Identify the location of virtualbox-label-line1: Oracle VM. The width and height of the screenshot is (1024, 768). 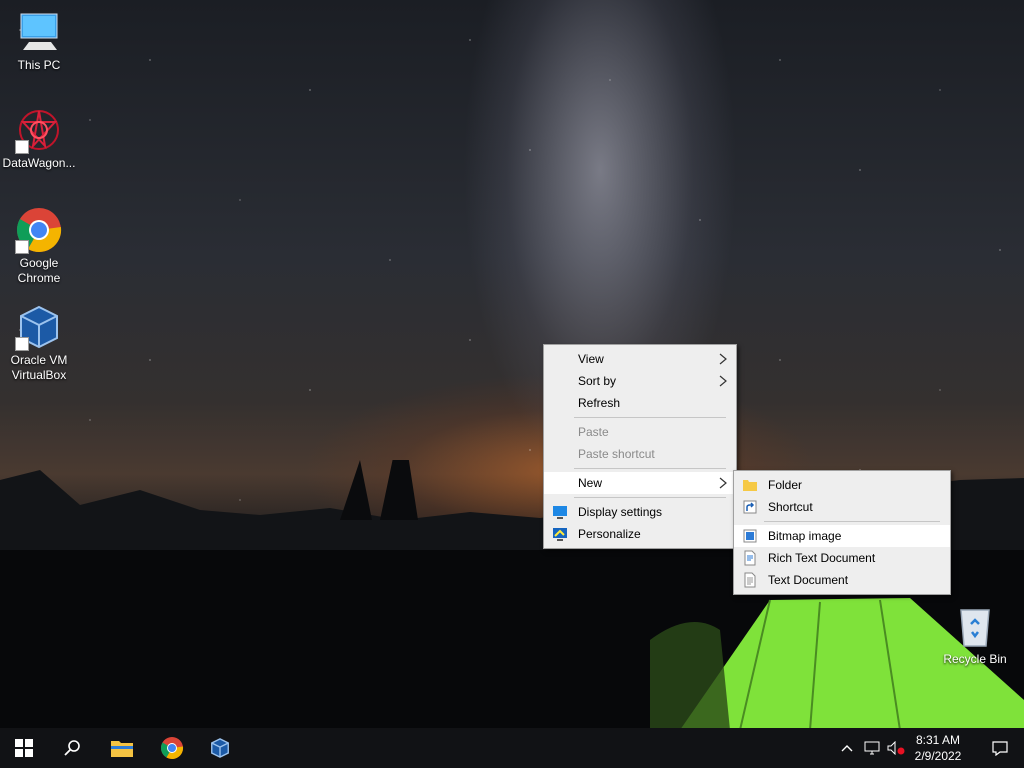
(39, 360).